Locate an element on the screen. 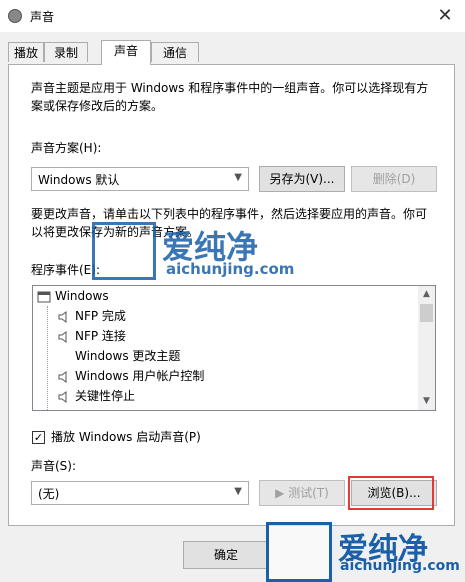 The height and width of the screenshot is (582, 465). event-label: Windows is located at coordinates (82, 296).